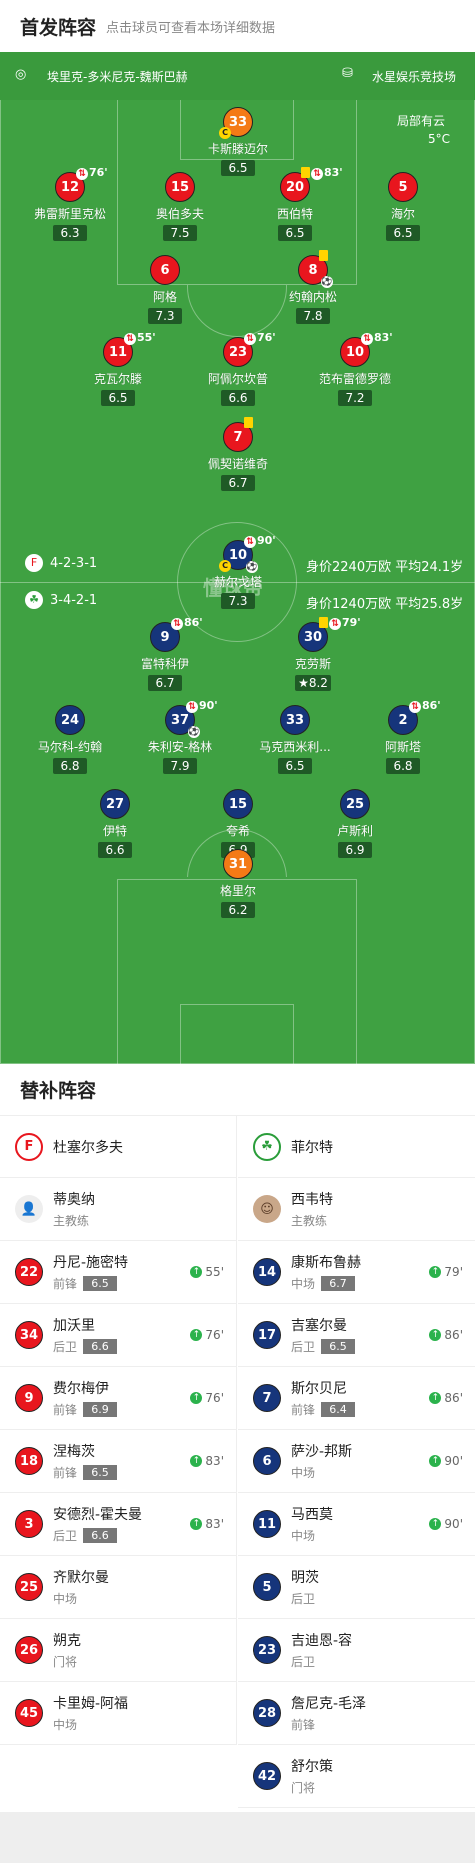  I want to click on jersey-number: 26, so click(29, 1650).